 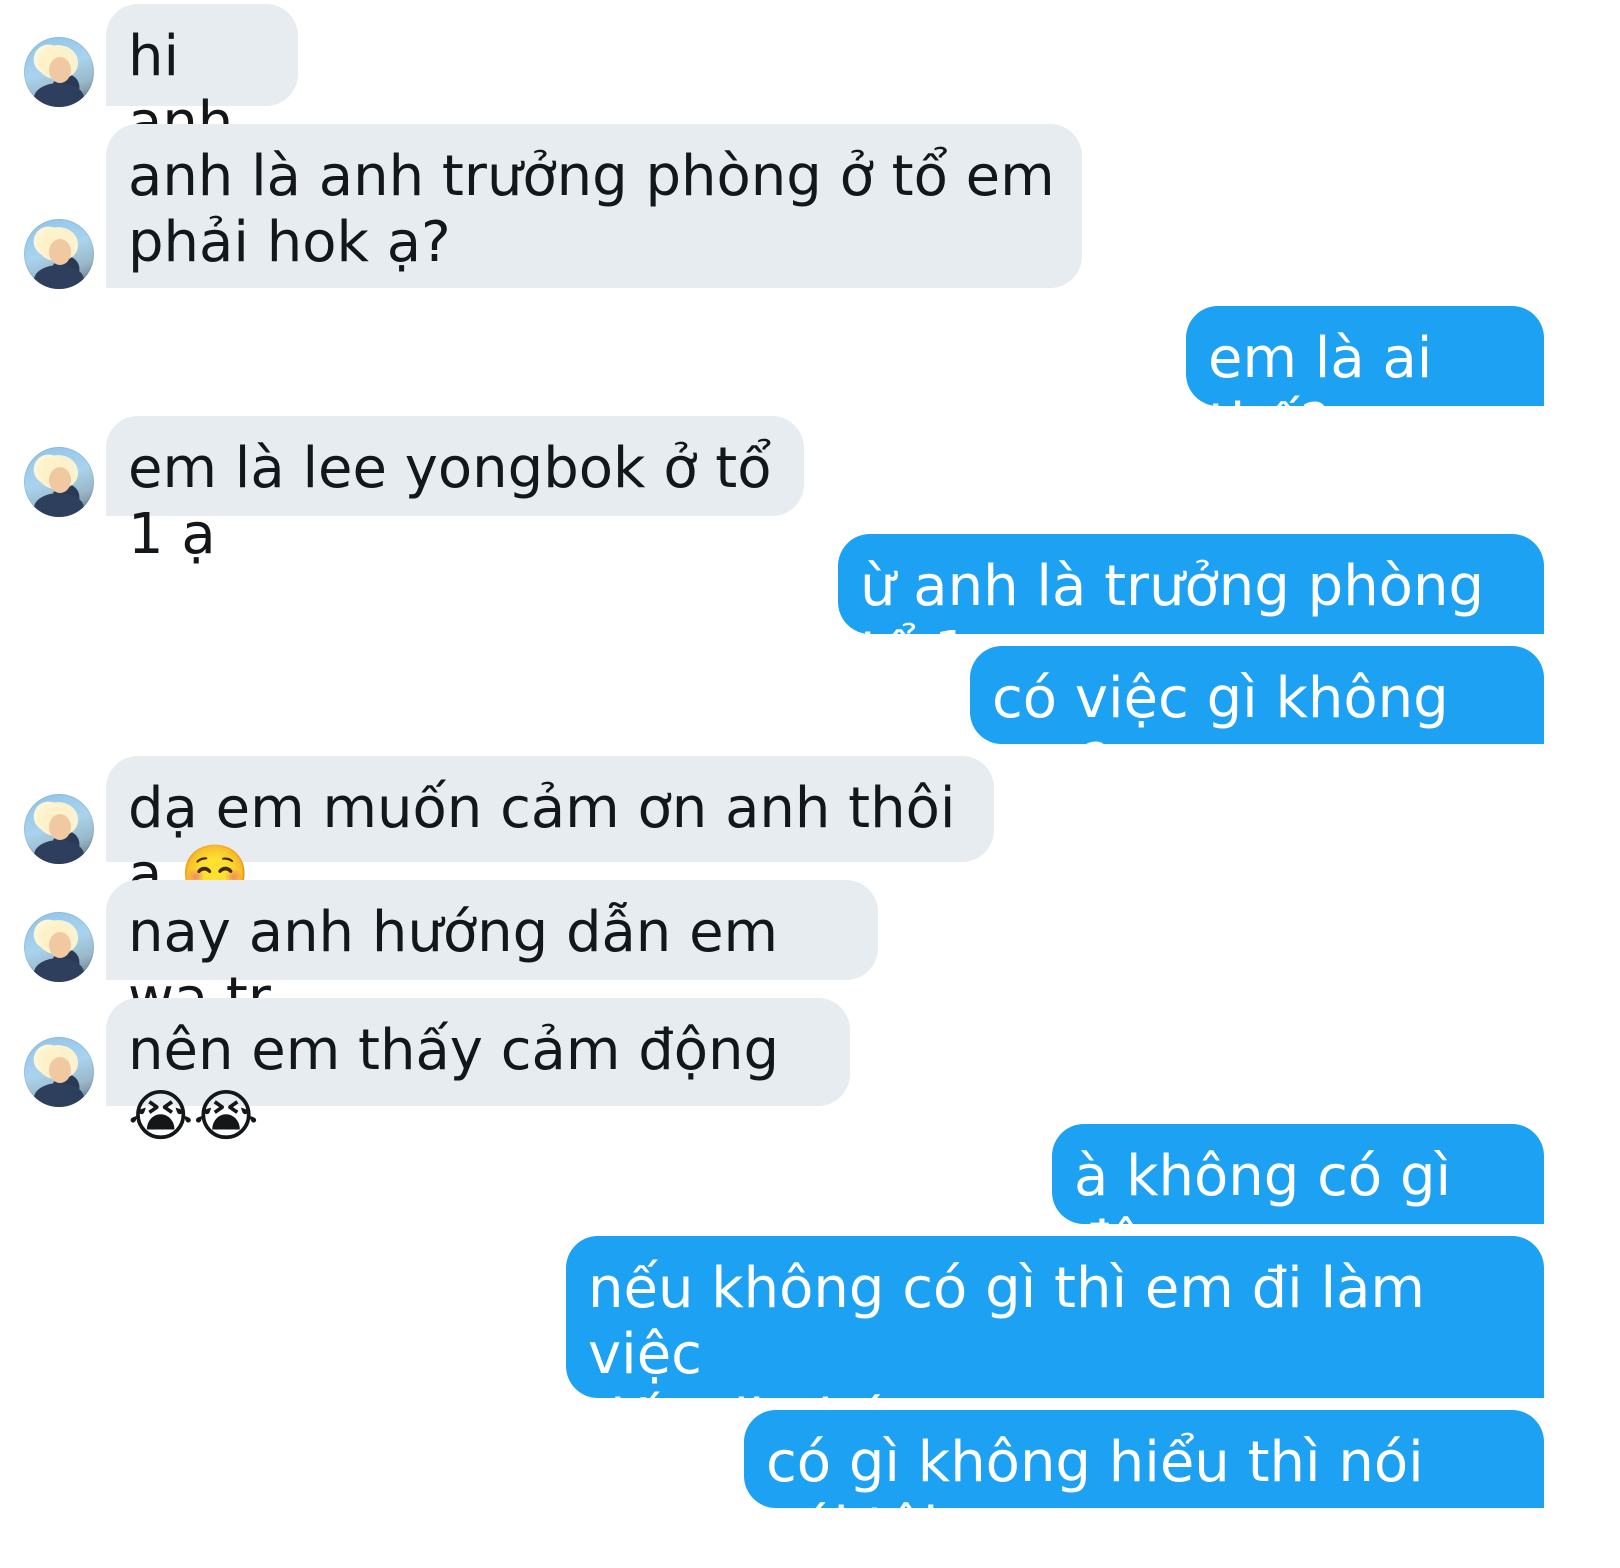 What do you see at coordinates (1365, 381) in the screenshot?
I see `outgoing-message: em là ai thế?` at bounding box center [1365, 381].